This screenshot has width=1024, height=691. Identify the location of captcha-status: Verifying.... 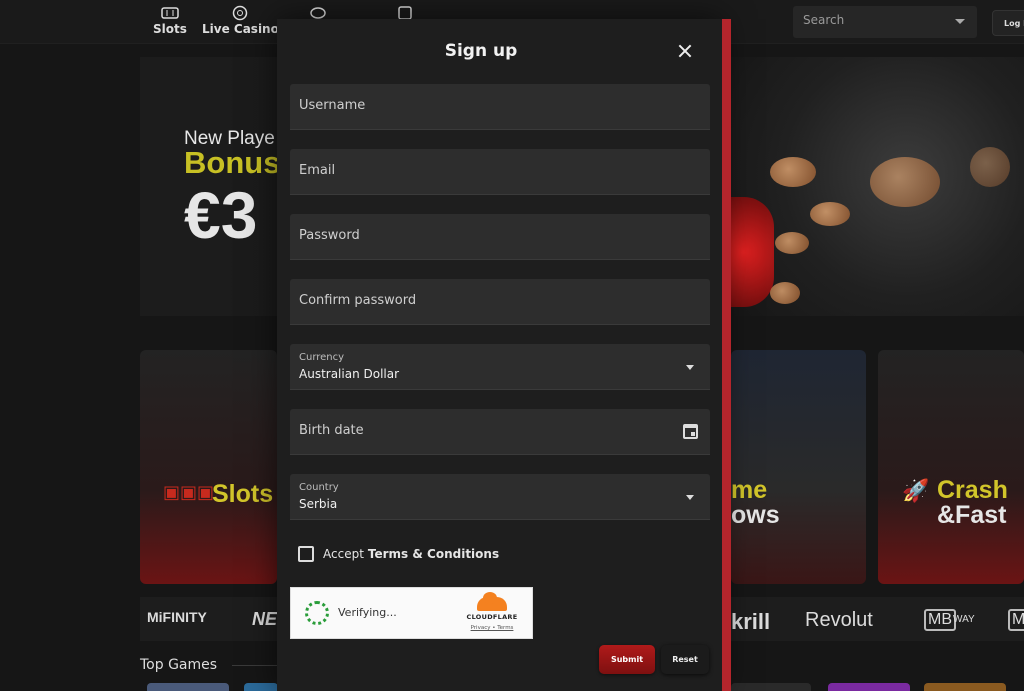
(367, 612).